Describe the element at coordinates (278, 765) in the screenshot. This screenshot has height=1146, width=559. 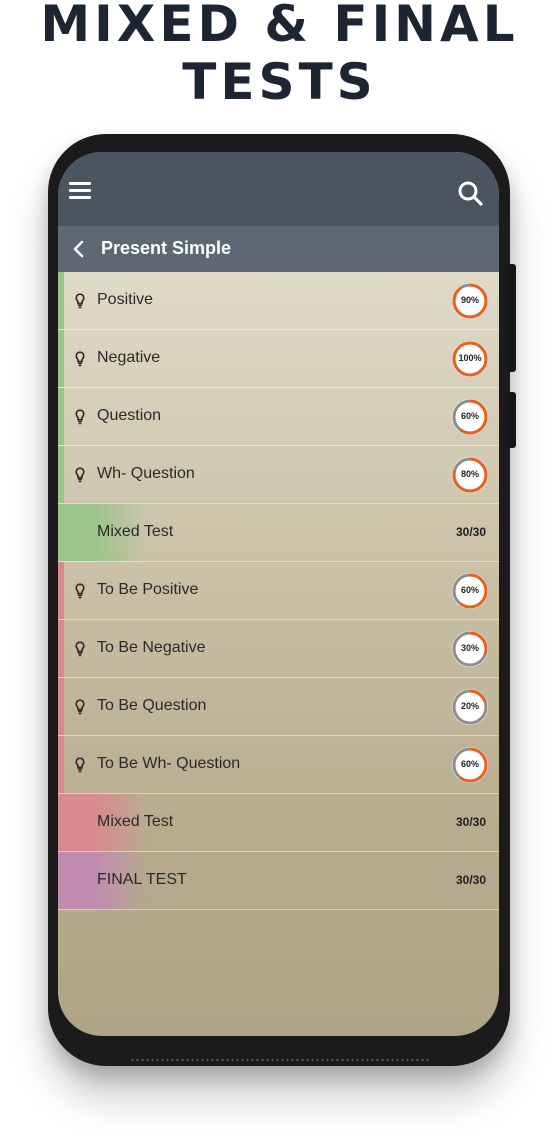
I see `lesson-row: To Be Wh- Question 60%` at that location.